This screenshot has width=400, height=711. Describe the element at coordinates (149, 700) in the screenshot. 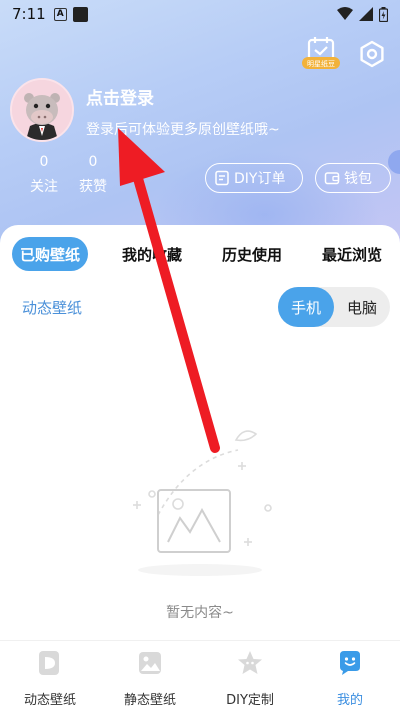

I see `nav-static-wallpaper-label: 静态壁纸` at that location.